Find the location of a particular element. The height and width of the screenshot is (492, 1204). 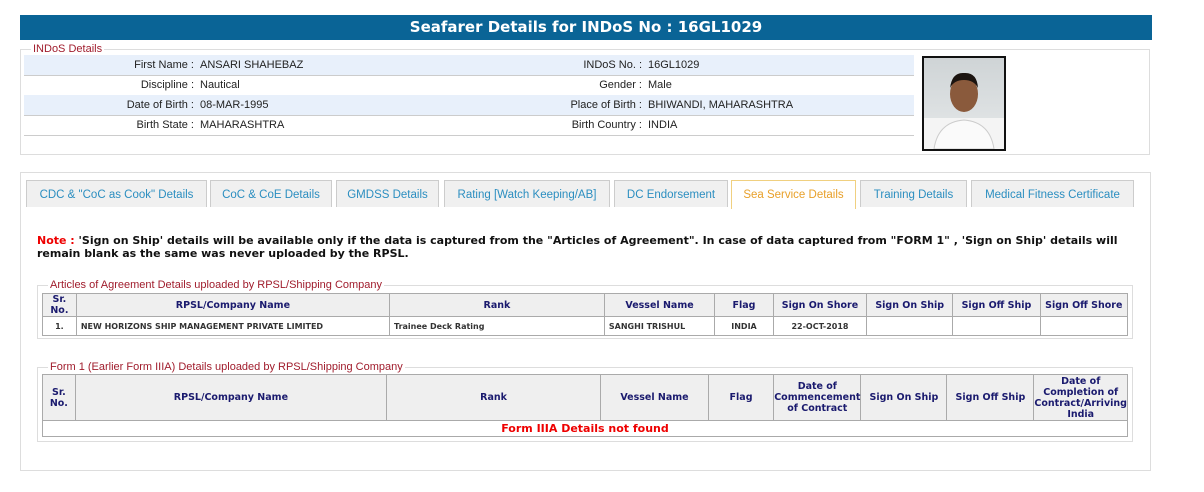

person-photo-icon is located at coordinates (964, 111).